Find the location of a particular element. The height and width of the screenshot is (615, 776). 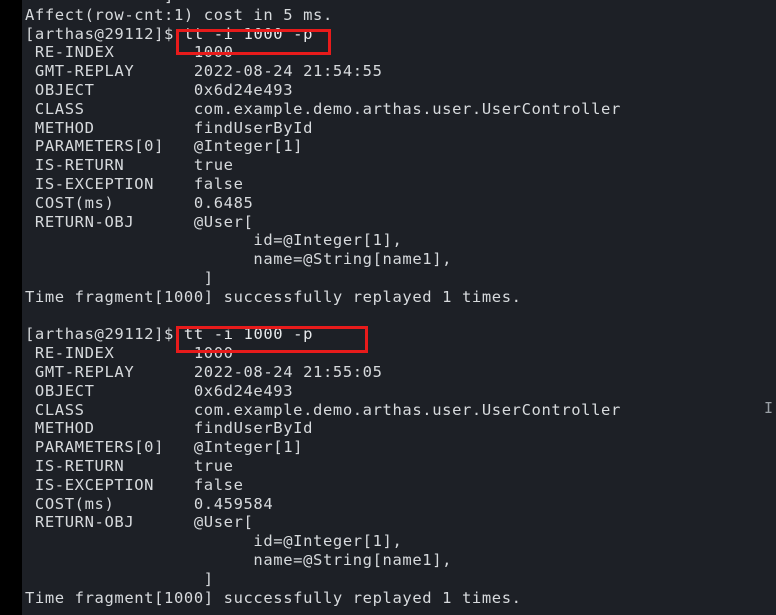

terminal-line: GMT-REPLAY 2022-08-24 21:54:55 is located at coordinates (399, 71).